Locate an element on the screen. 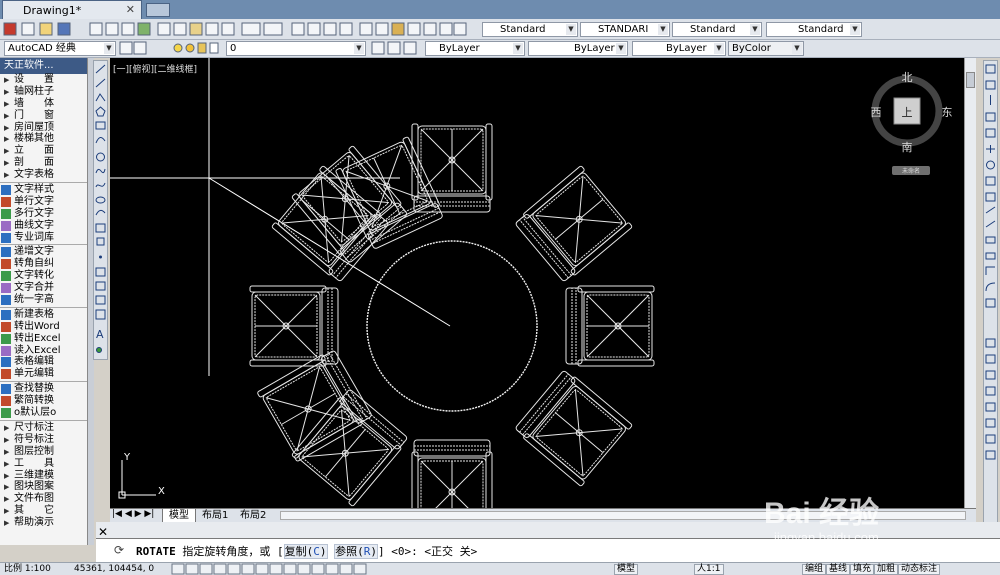 This screenshot has height=575, width=1000. side-menu-item: 统一字高 is located at coordinates (43, 300).